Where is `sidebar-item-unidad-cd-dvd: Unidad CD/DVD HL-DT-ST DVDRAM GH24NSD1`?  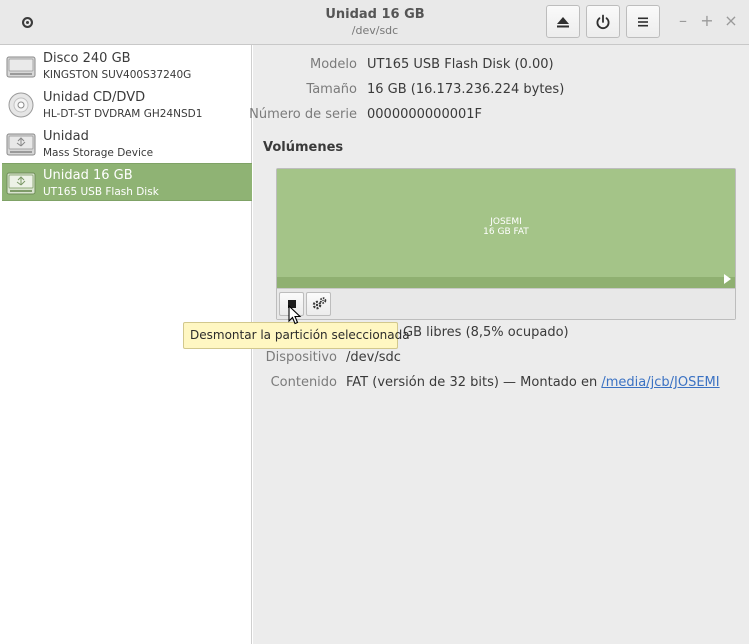 sidebar-item-unidad-cd-dvd: Unidad CD/DVD HL-DT-ST DVDRAM GH24NSD1 is located at coordinates (127, 105).